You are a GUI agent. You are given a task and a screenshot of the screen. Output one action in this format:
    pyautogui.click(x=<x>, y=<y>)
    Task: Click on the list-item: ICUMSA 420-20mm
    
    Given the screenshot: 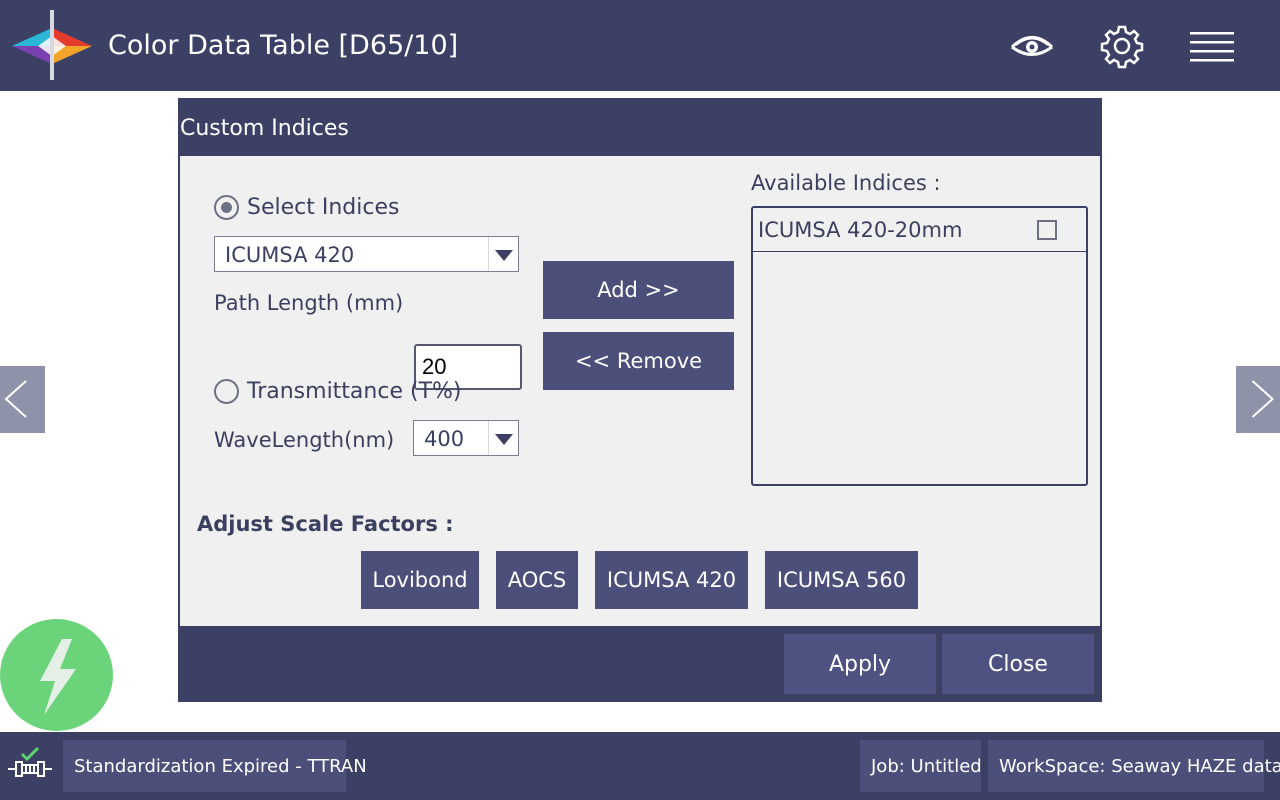 What is the action you would take?
    pyautogui.click(x=919, y=230)
    